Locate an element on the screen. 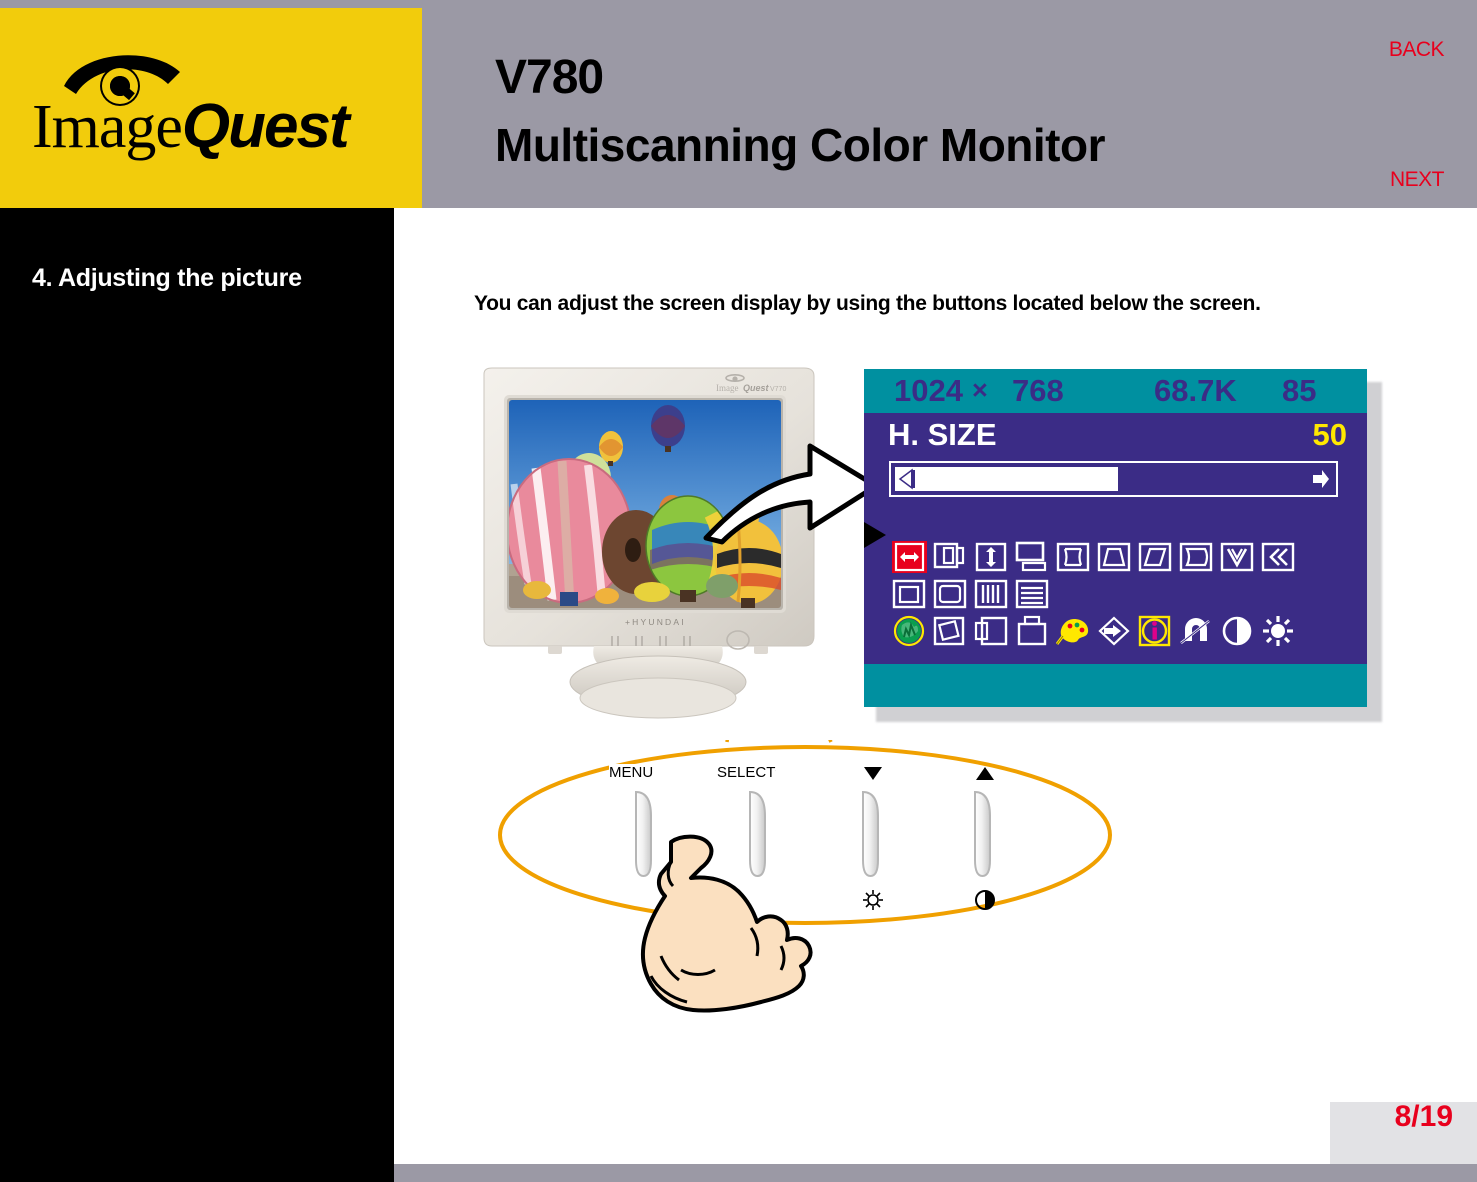 The width and height of the screenshot is (1477, 1182). trapezoid-icon is located at coordinates (1114, 557).